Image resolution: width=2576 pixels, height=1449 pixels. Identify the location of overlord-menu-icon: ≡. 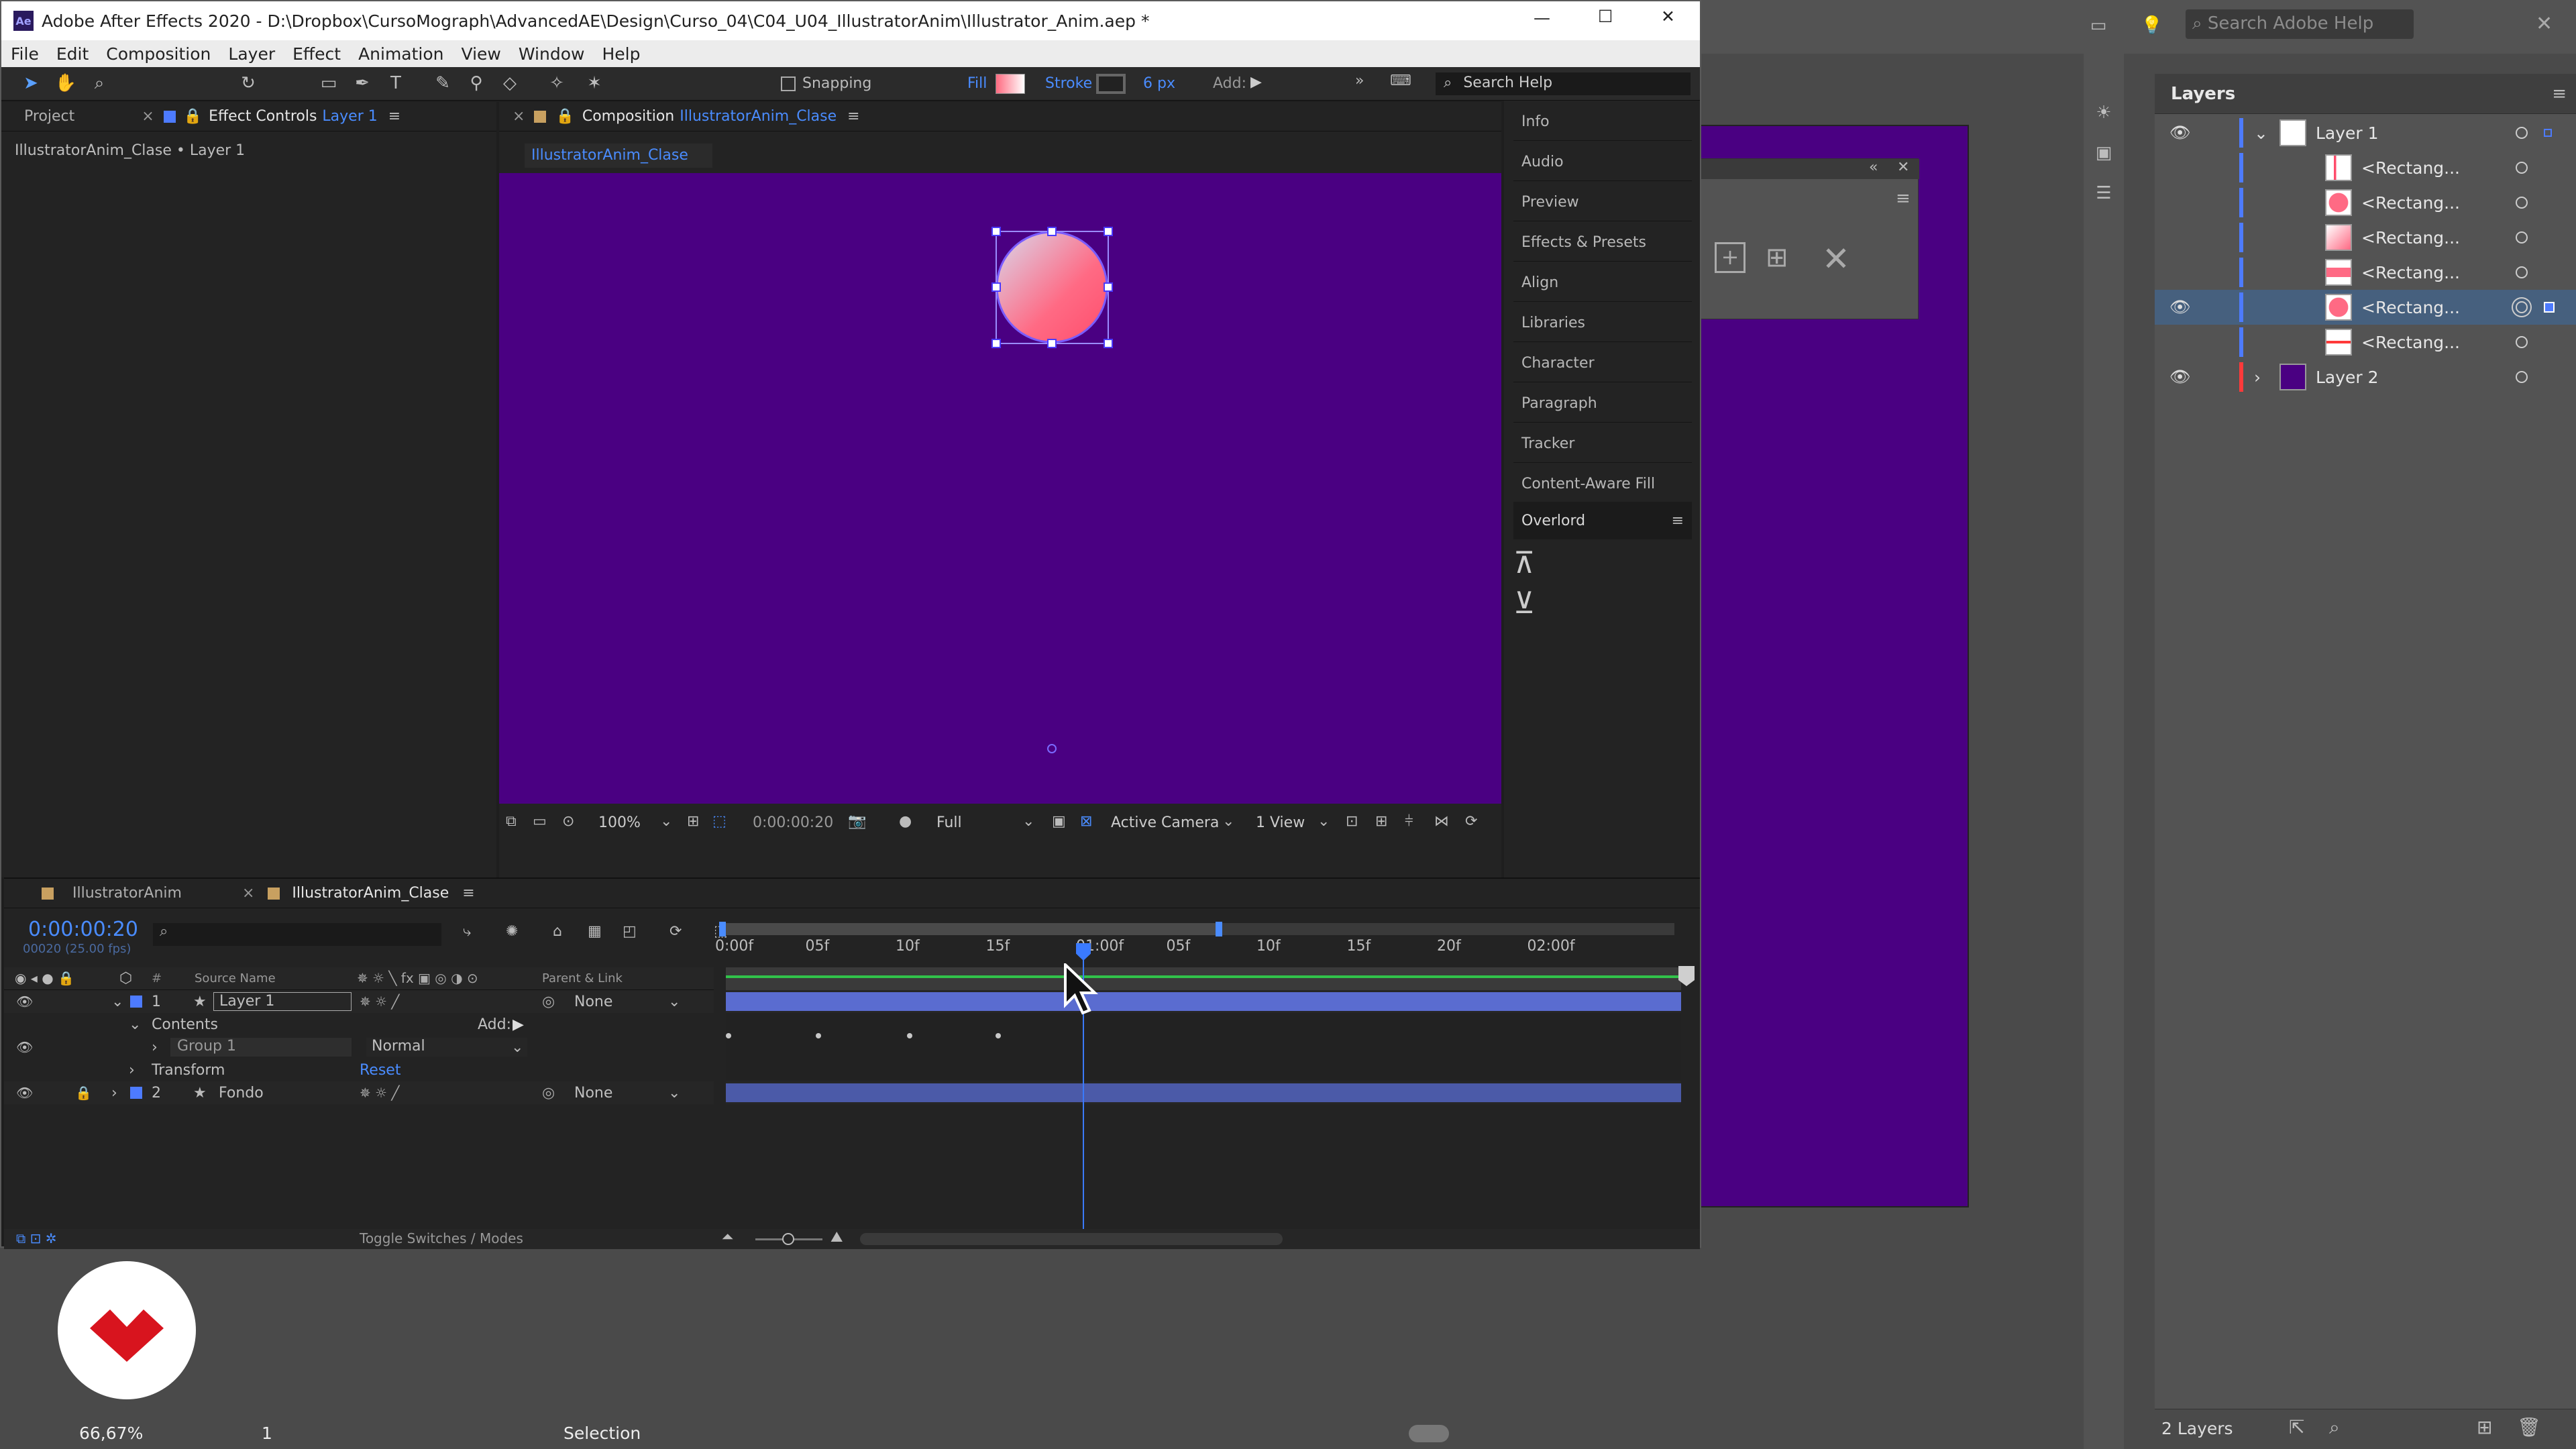
(1678, 521).